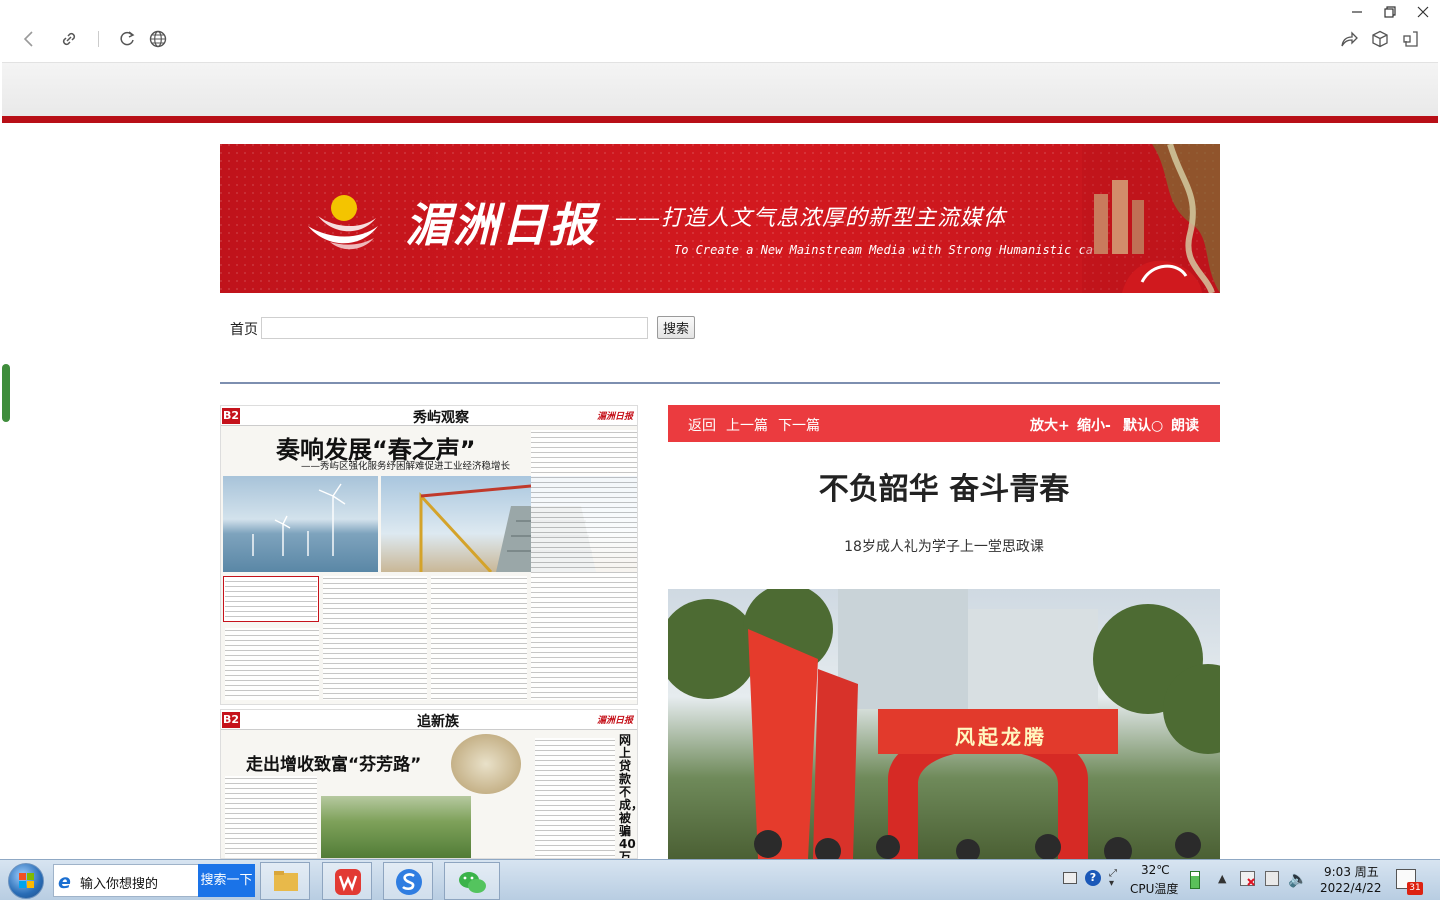 The width and height of the screenshot is (1440, 905). What do you see at coordinates (944, 547) in the screenshot?
I see `article-subtitle: 18岁成人礼为学子上一堂思政课` at bounding box center [944, 547].